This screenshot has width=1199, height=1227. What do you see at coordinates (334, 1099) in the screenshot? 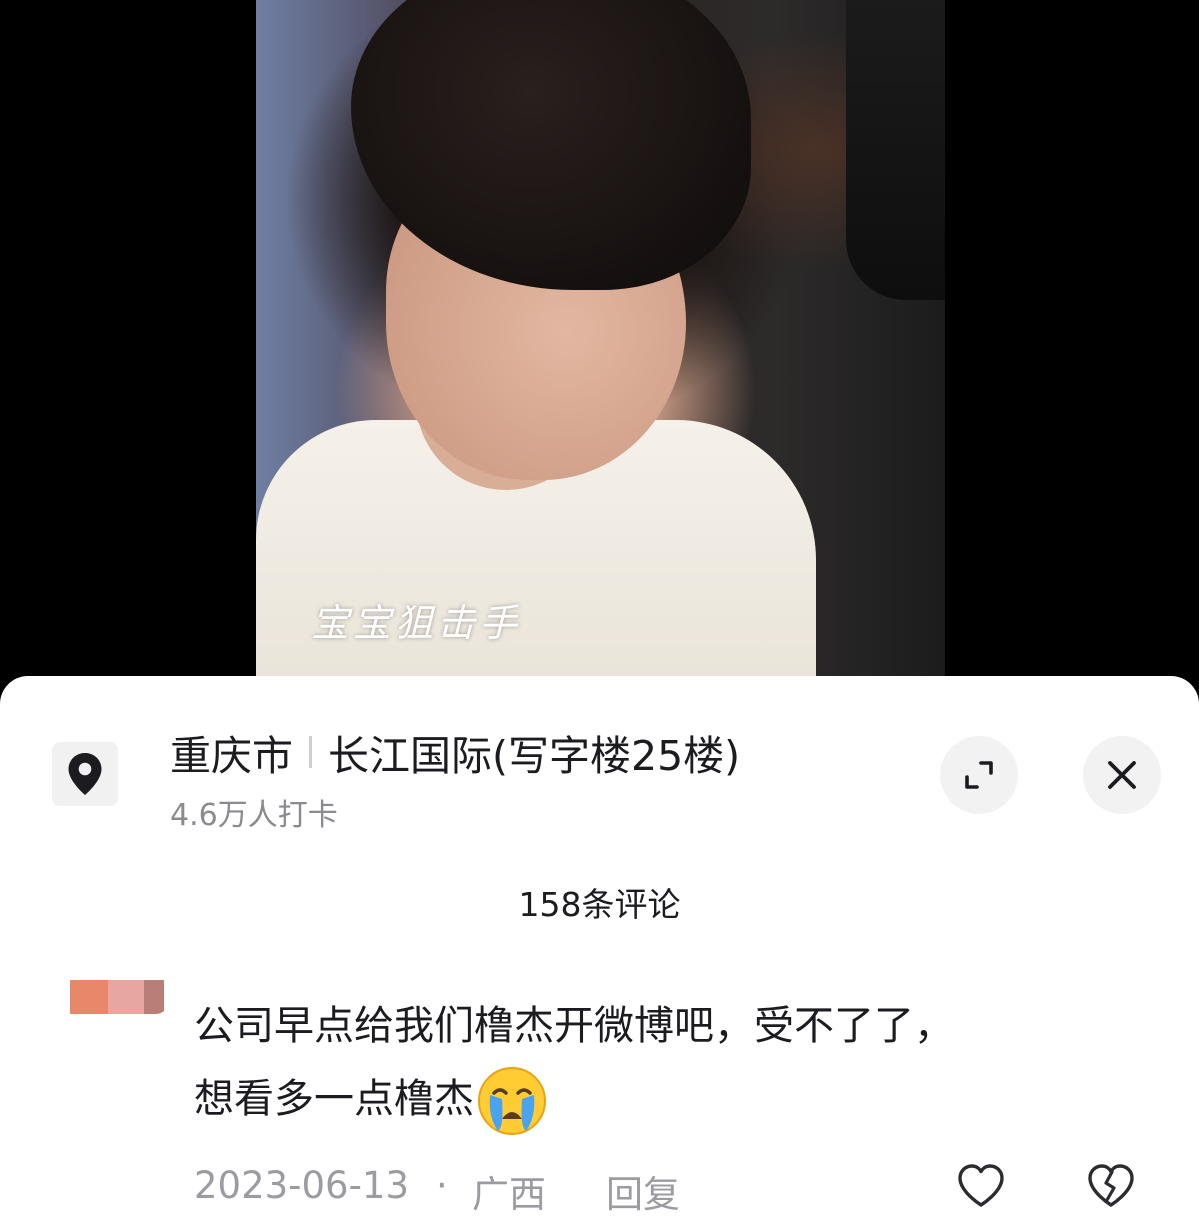
I see `comment-line-2-text: 想看多一点橹杰` at bounding box center [334, 1099].